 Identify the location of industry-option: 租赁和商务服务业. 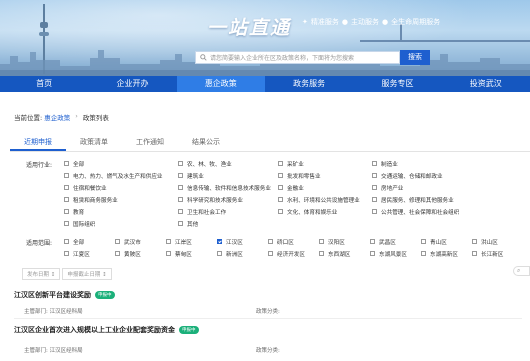
(121, 199).